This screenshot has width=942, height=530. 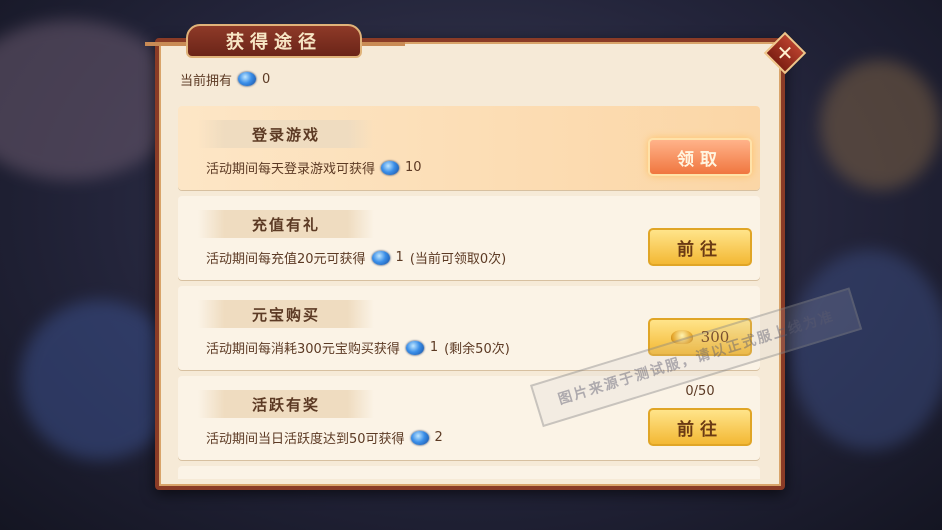 I want to click on task-name: 活跃有奖, so click(x=285, y=404).